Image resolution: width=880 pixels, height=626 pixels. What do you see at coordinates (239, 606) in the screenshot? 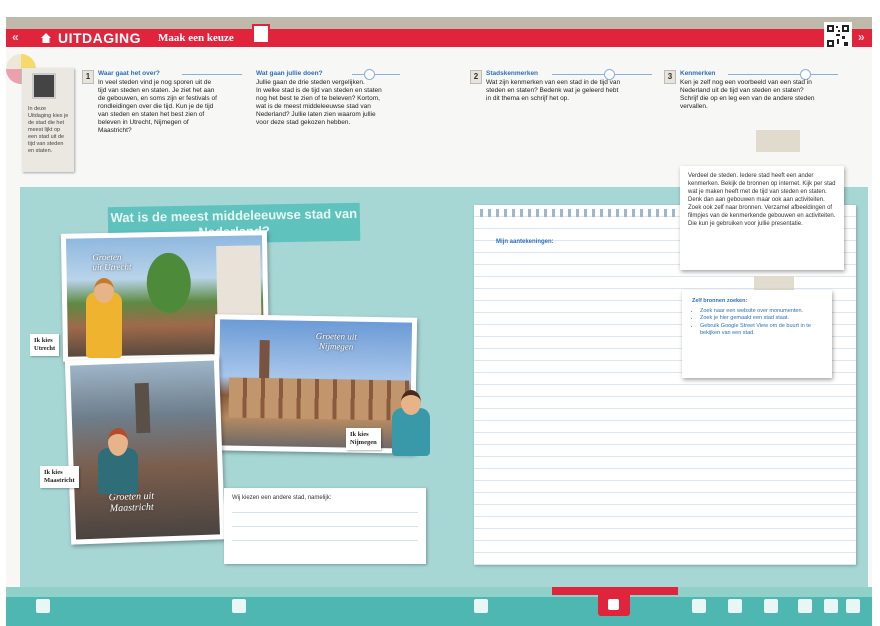
I see `book-icon` at bounding box center [239, 606].